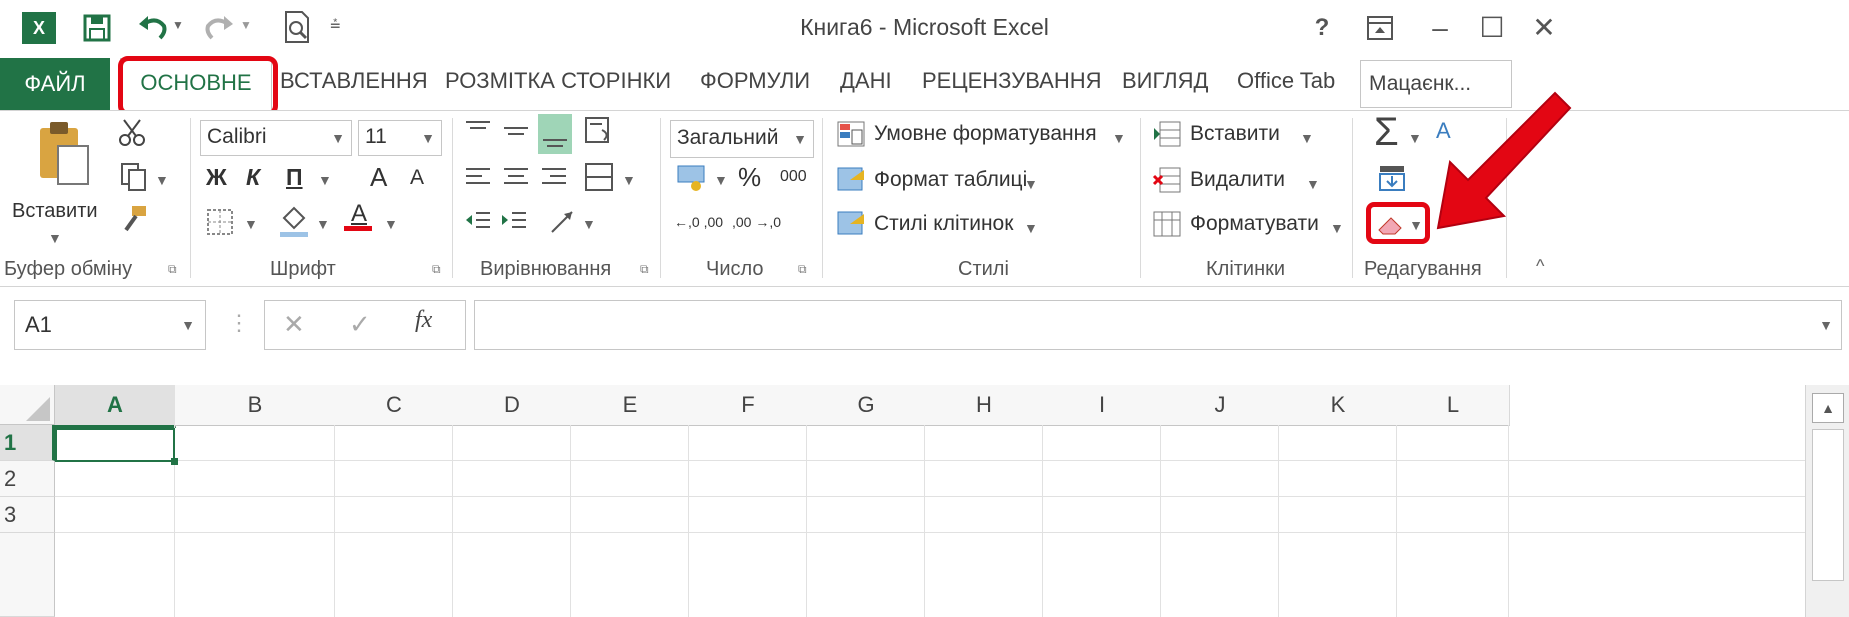 The height and width of the screenshot is (617, 1849). What do you see at coordinates (1544, 28) in the screenshot?
I see `close-button: ✕` at bounding box center [1544, 28].